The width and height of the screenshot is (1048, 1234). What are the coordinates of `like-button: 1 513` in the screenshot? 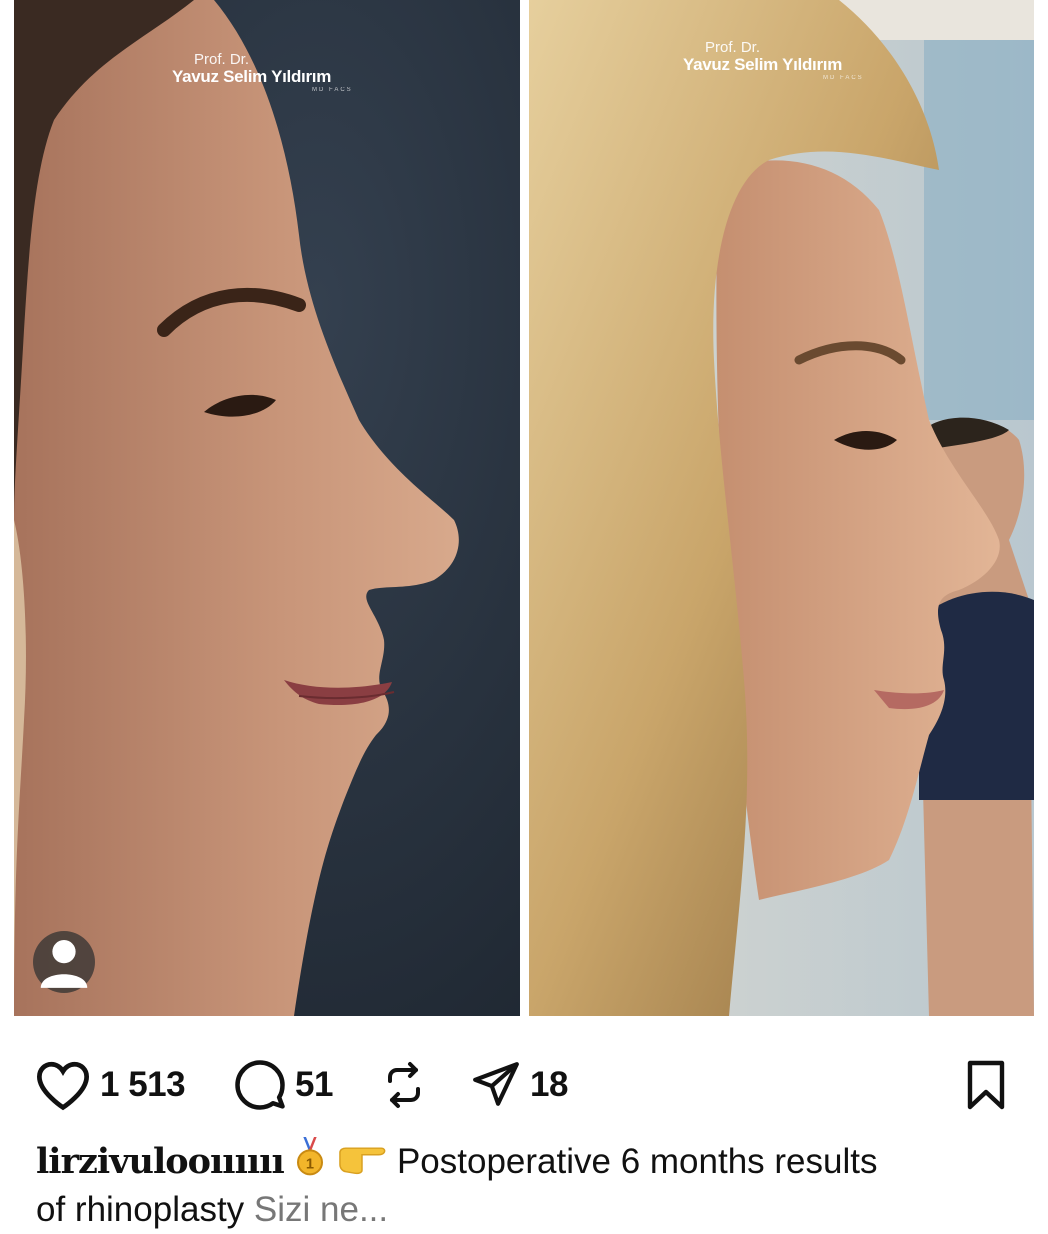 It's located at (110, 1085).